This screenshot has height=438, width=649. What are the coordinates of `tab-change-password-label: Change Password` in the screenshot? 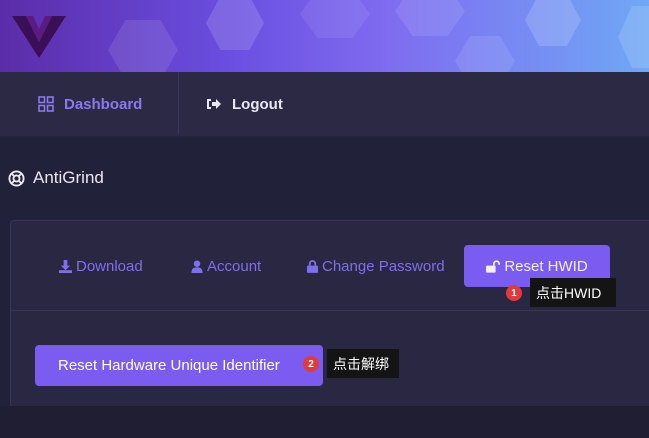 It's located at (383, 266).